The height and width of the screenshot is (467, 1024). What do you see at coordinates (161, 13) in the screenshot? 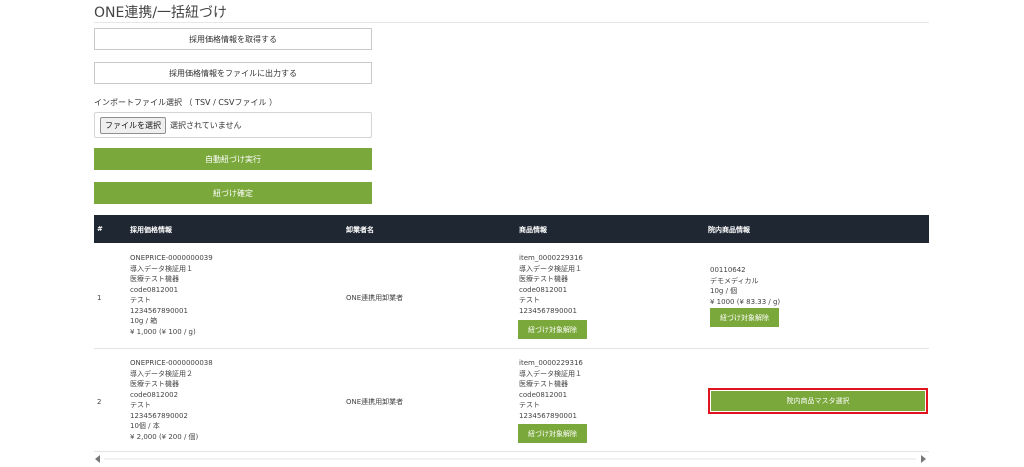
I see `page-title: ONE連携/一括紐づけ` at bounding box center [161, 13].